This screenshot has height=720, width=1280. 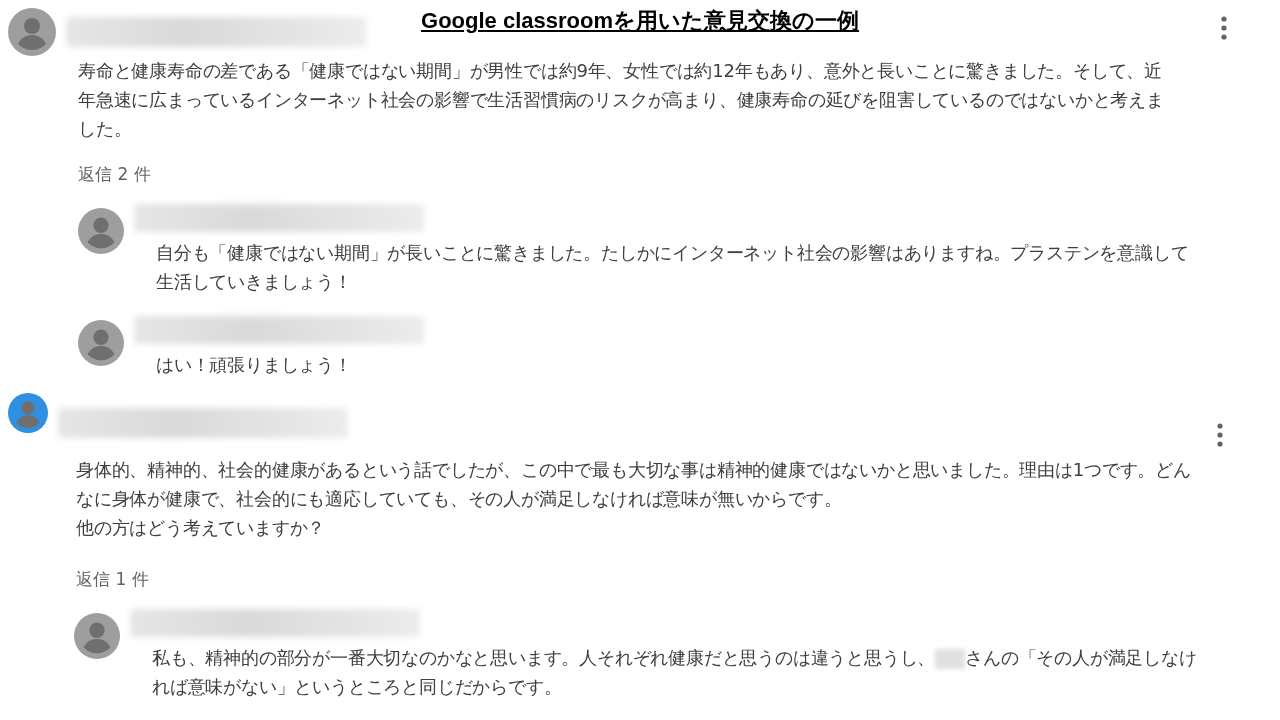 I want to click on comment-text: 他の方はどう考えていますか？, so click(x=201, y=528).